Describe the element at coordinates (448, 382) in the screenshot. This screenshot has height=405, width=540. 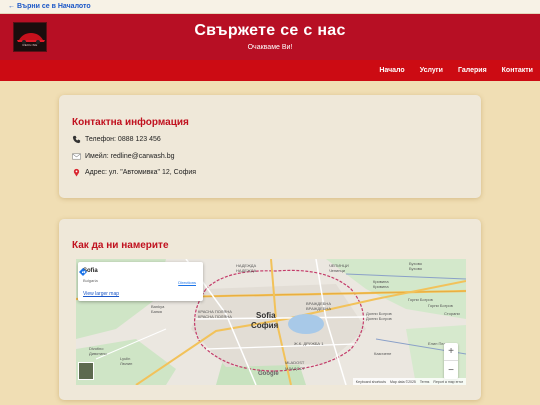
I see `report-error-link: Report a map error` at that location.